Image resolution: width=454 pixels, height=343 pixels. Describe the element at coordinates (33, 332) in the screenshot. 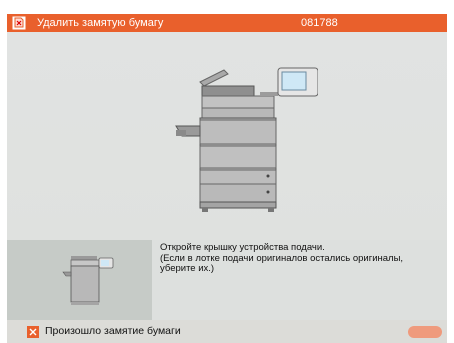

I see `warning-icon` at that location.